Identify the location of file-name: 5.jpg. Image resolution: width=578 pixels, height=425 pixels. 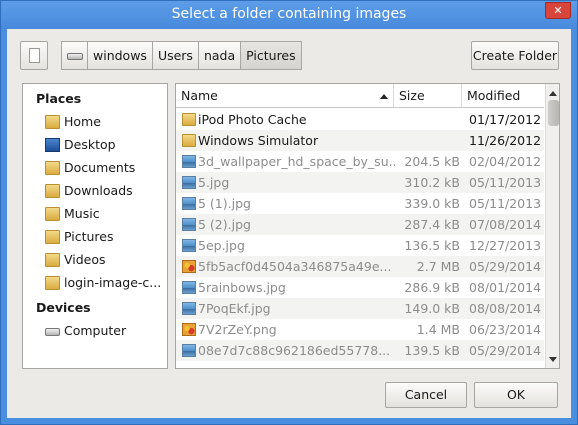
(214, 182).